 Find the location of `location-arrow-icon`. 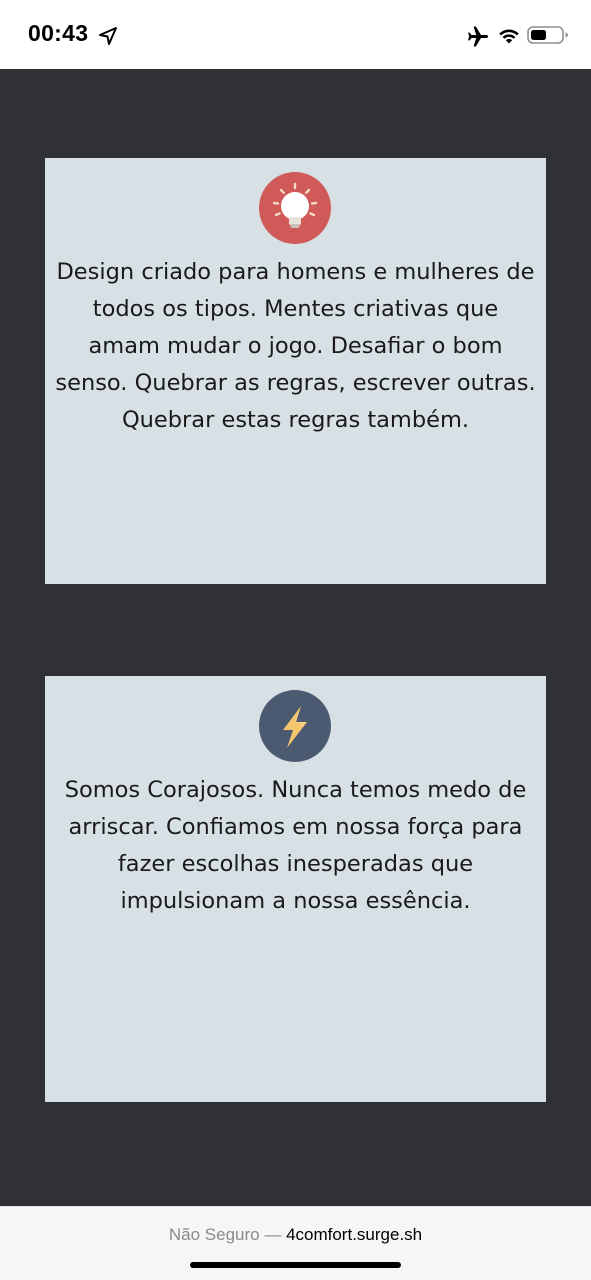

location-arrow-icon is located at coordinates (108, 36).